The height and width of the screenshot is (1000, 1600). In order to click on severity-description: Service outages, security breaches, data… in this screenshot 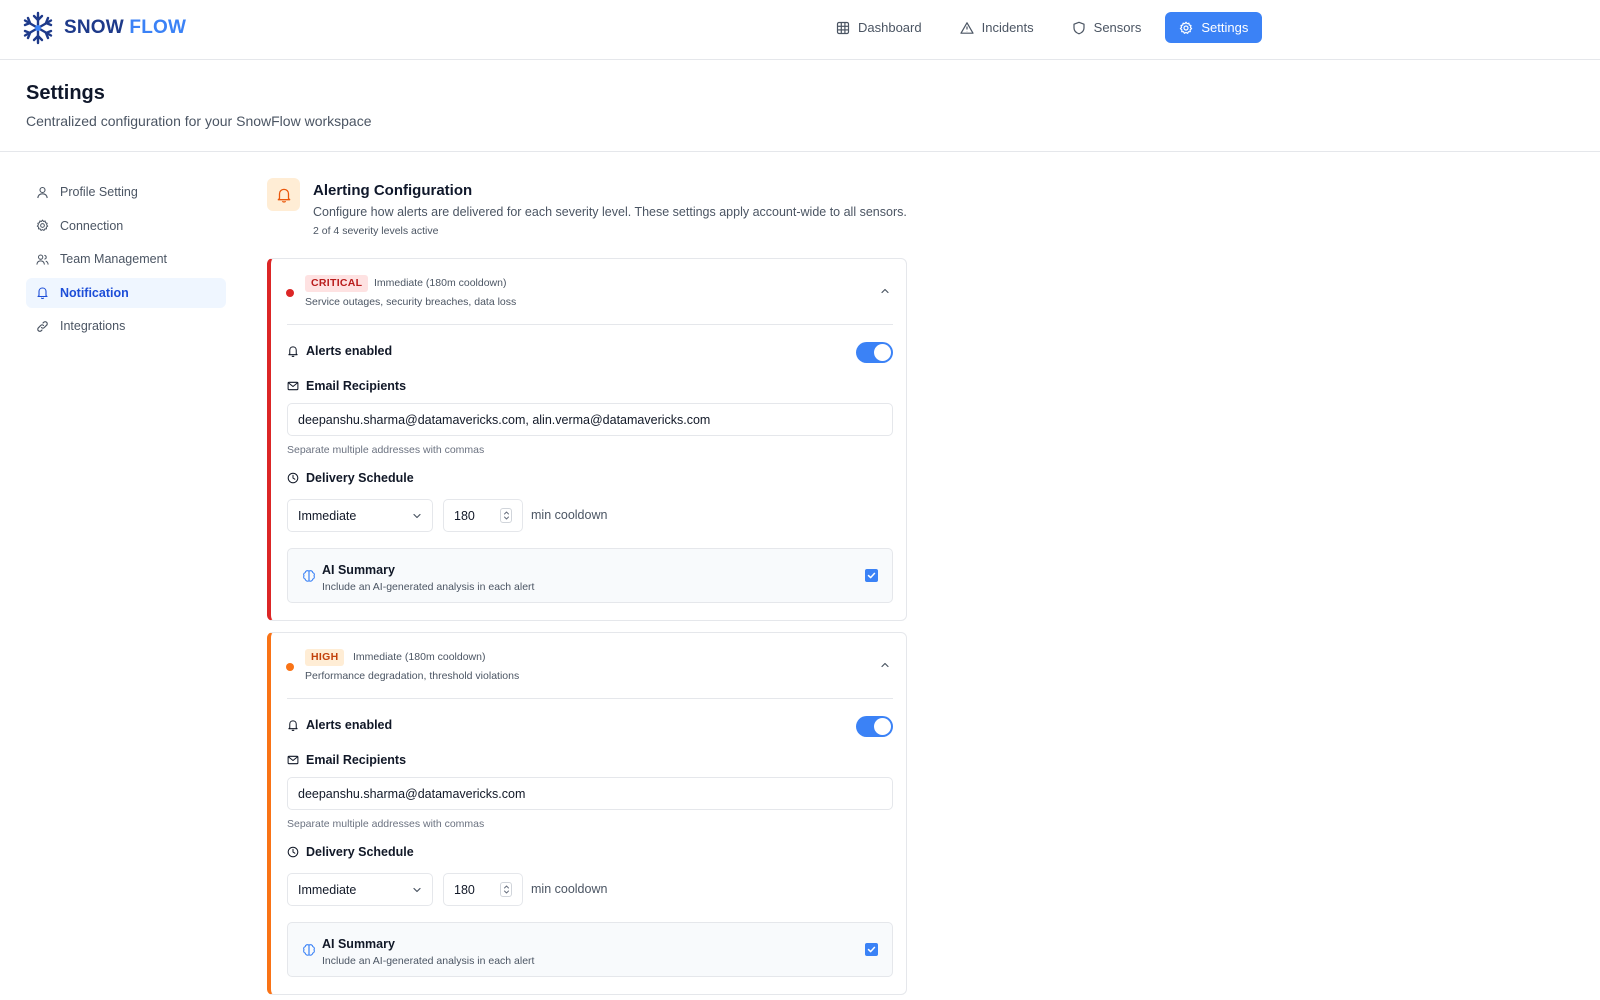, I will do `click(411, 302)`.